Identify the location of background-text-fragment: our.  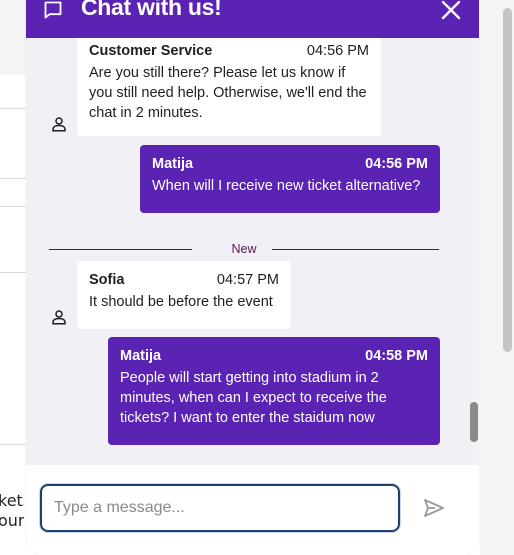
(12, 520).